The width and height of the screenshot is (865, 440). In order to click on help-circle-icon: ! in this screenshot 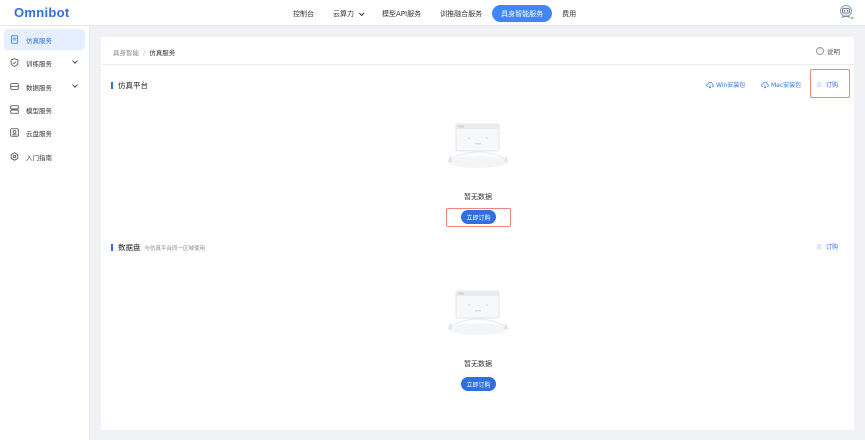, I will do `click(820, 51)`.